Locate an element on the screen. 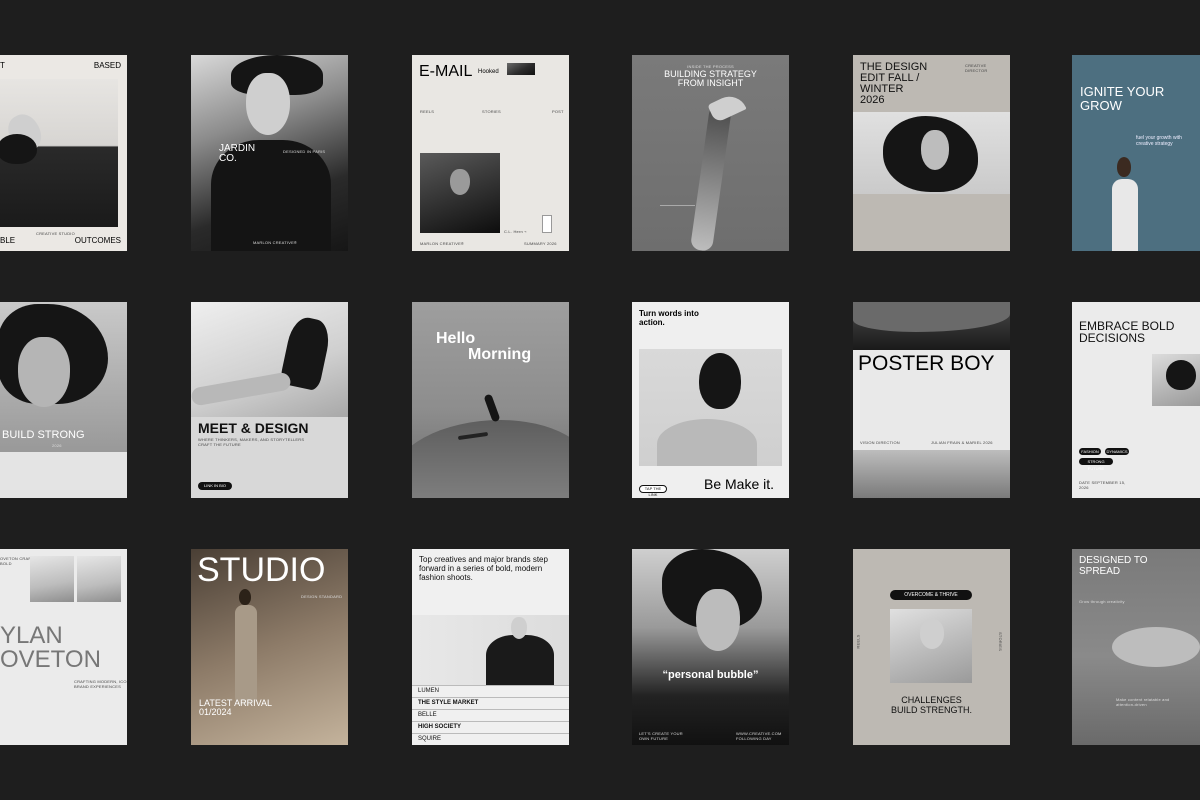  card-footer-left: MARLON CREATIVE® is located at coordinates (442, 243).